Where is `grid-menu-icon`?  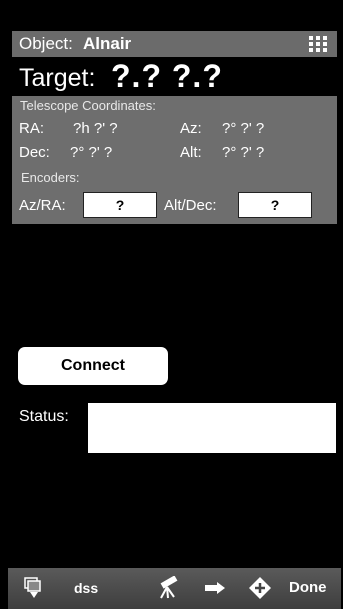 grid-menu-icon is located at coordinates (318, 44).